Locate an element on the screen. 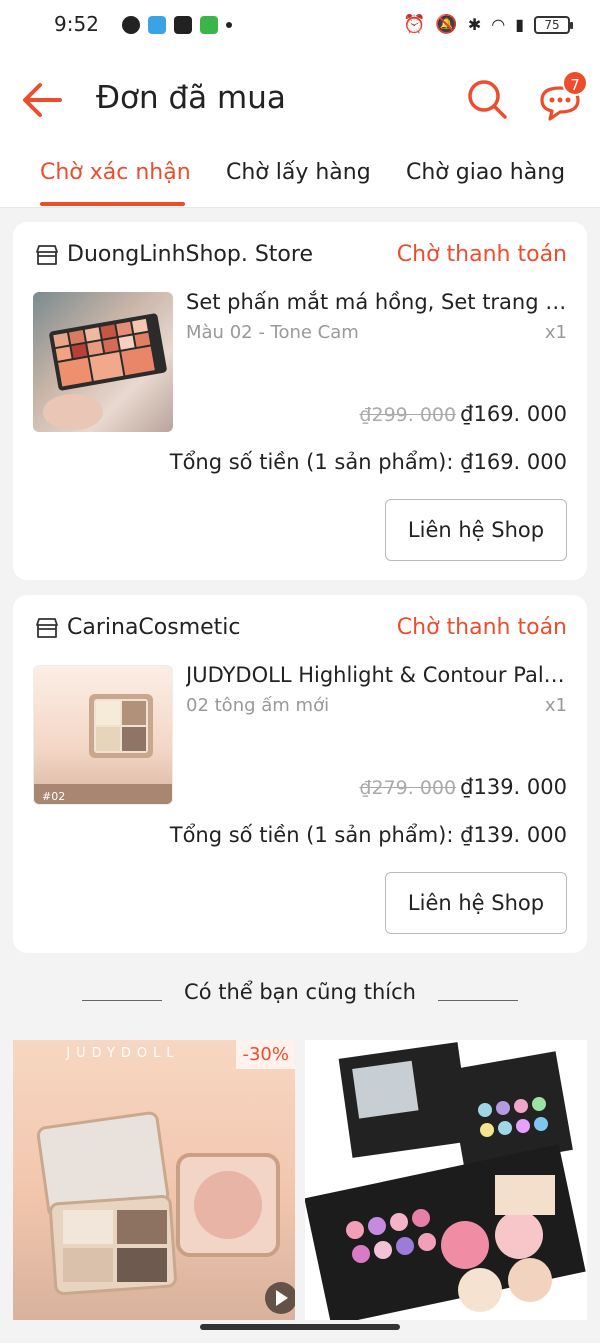 Image resolution: width=600 pixels, height=1343 pixels. product-variant: 02 tông ấm mới is located at coordinates (258, 705).